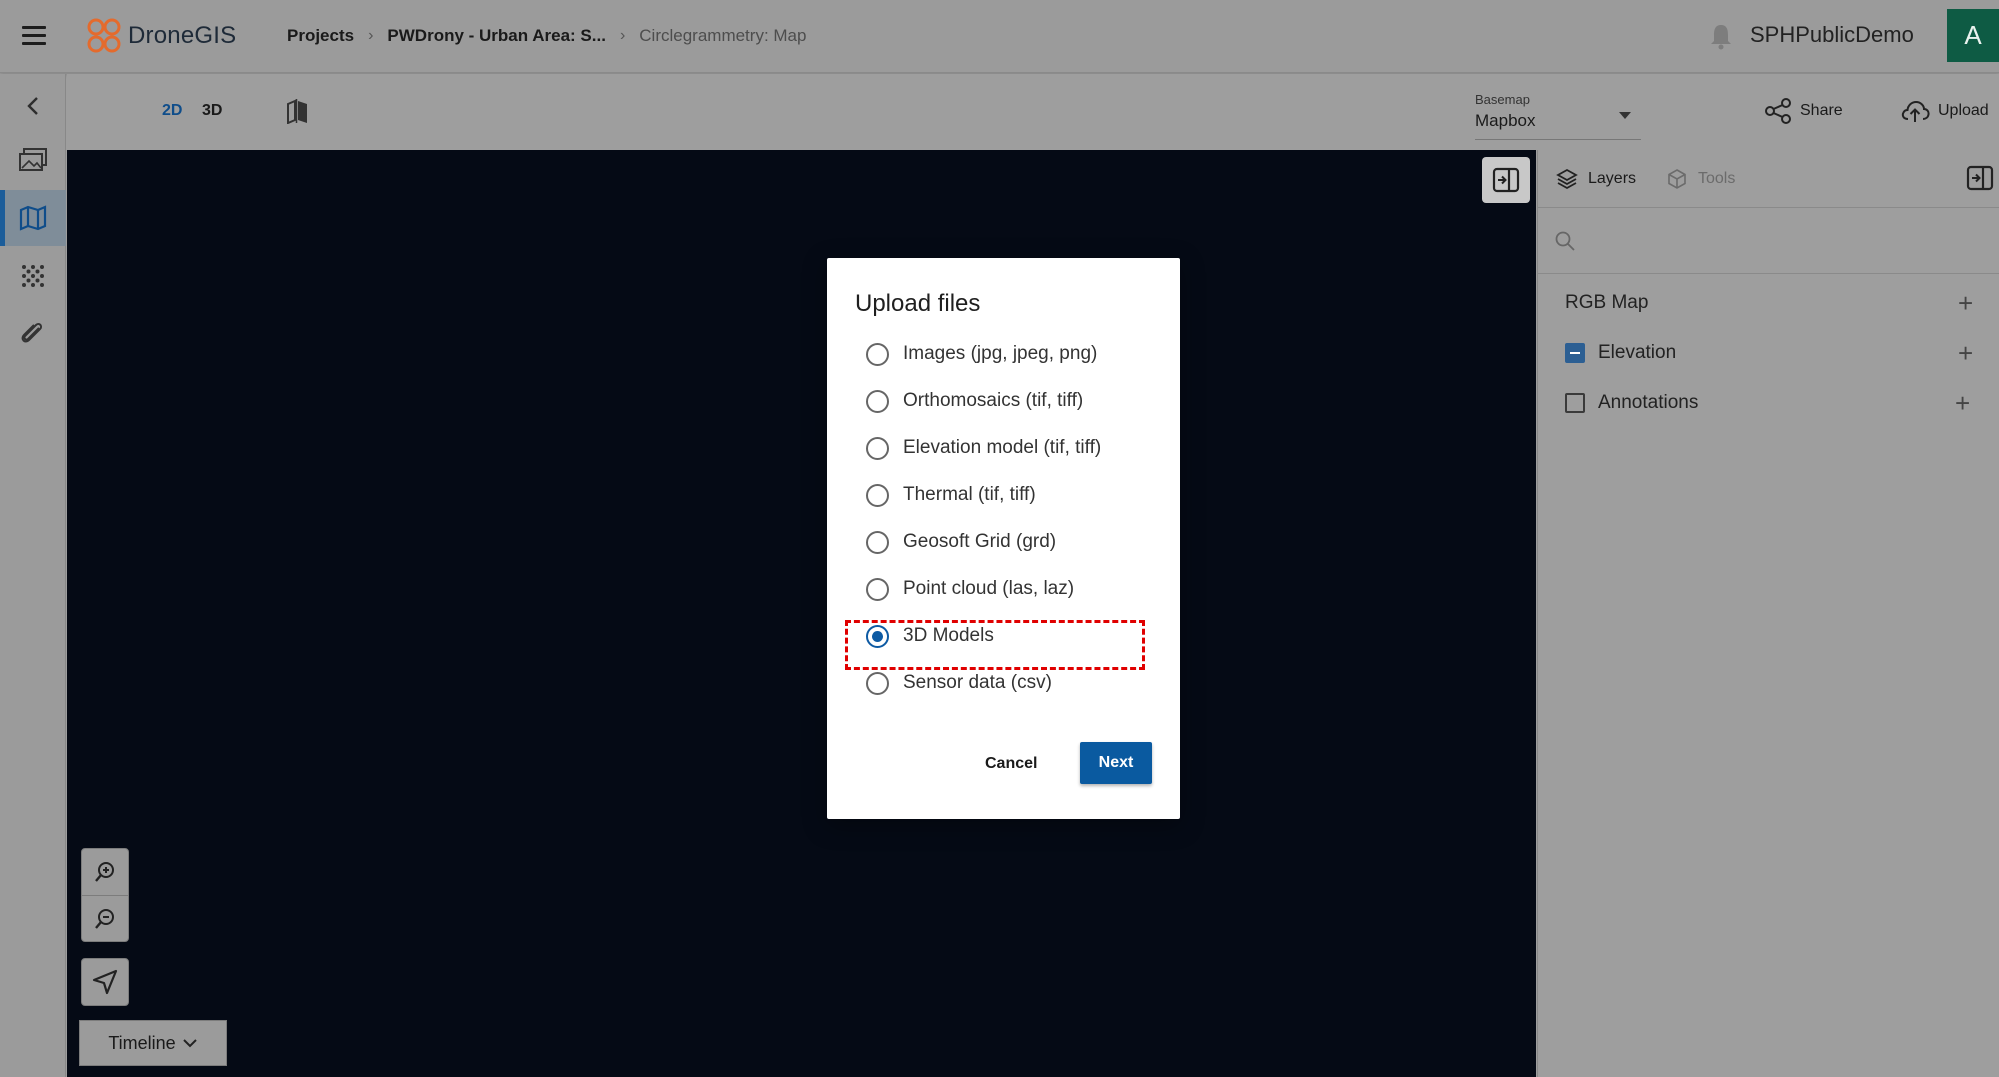  I want to click on paperclip-icon, so click(32, 332).